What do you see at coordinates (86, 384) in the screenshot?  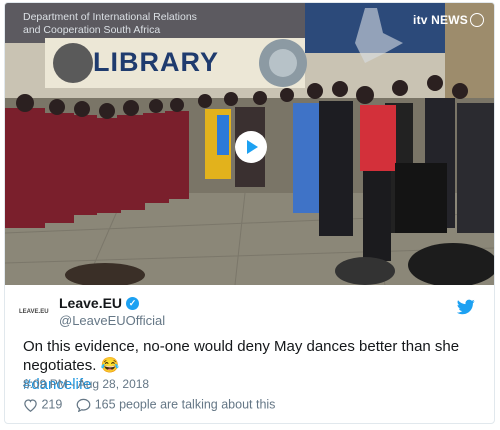 I see `tweet-timestamp: 8:09 PM - Aug 28, 2018` at bounding box center [86, 384].